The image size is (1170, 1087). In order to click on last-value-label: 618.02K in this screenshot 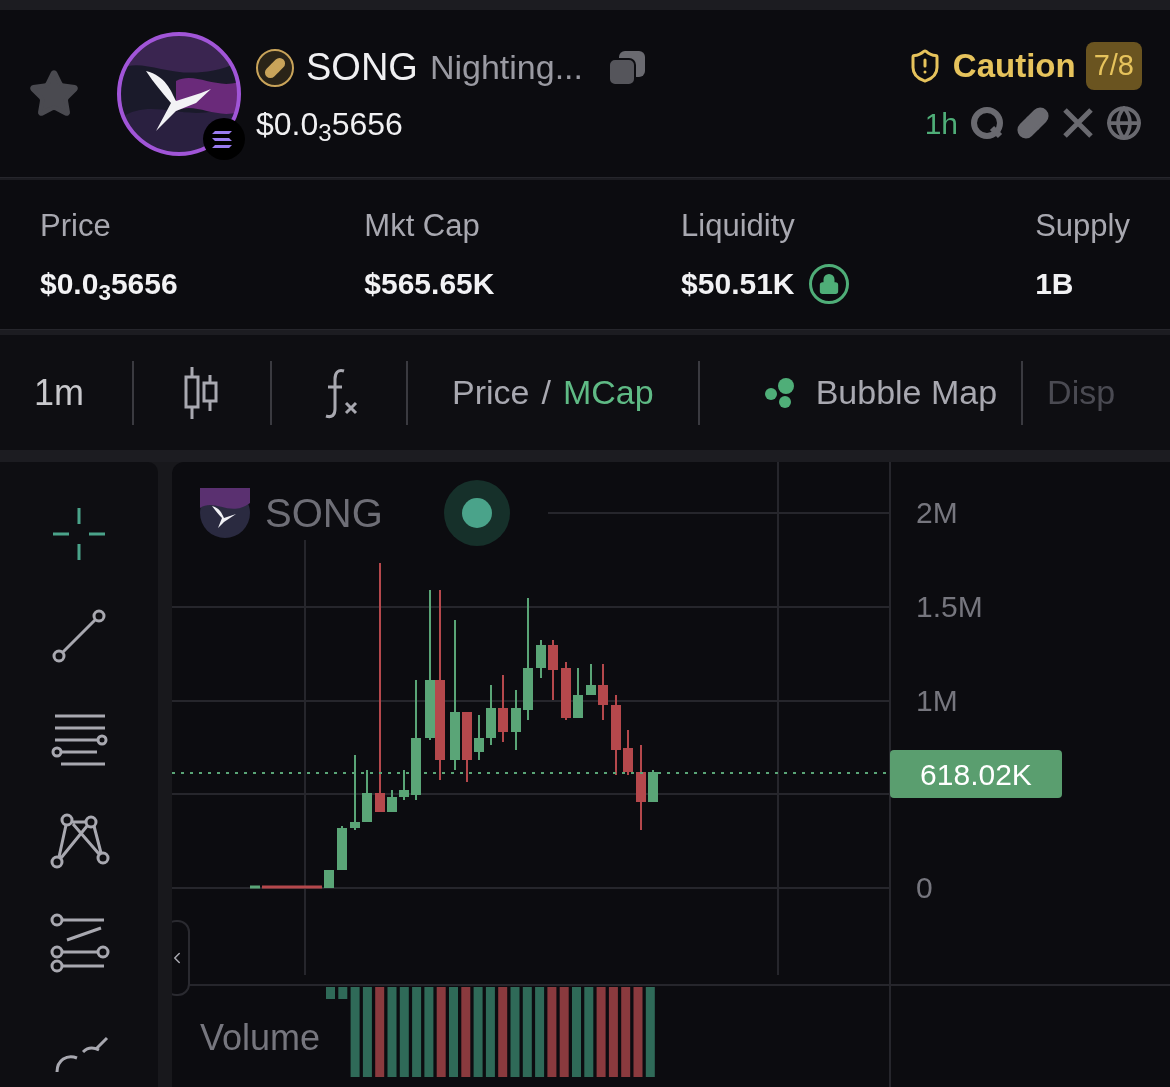, I will do `click(976, 774)`.